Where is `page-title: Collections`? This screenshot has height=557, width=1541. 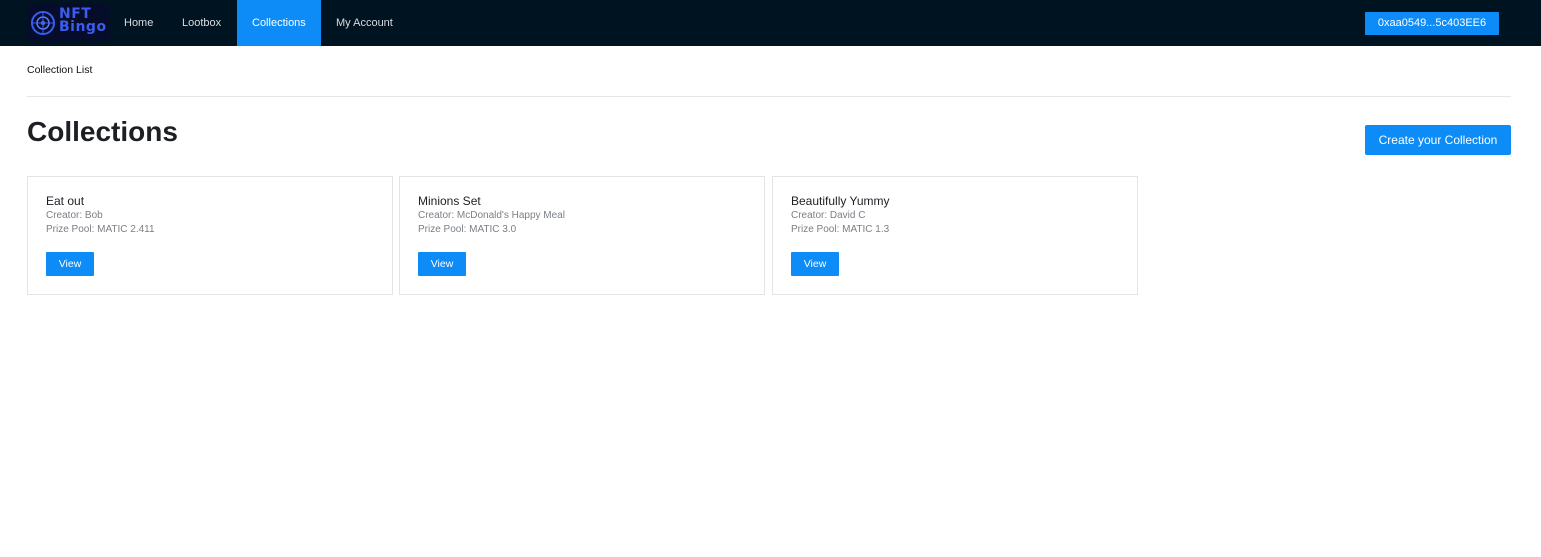
page-title: Collections is located at coordinates (102, 131).